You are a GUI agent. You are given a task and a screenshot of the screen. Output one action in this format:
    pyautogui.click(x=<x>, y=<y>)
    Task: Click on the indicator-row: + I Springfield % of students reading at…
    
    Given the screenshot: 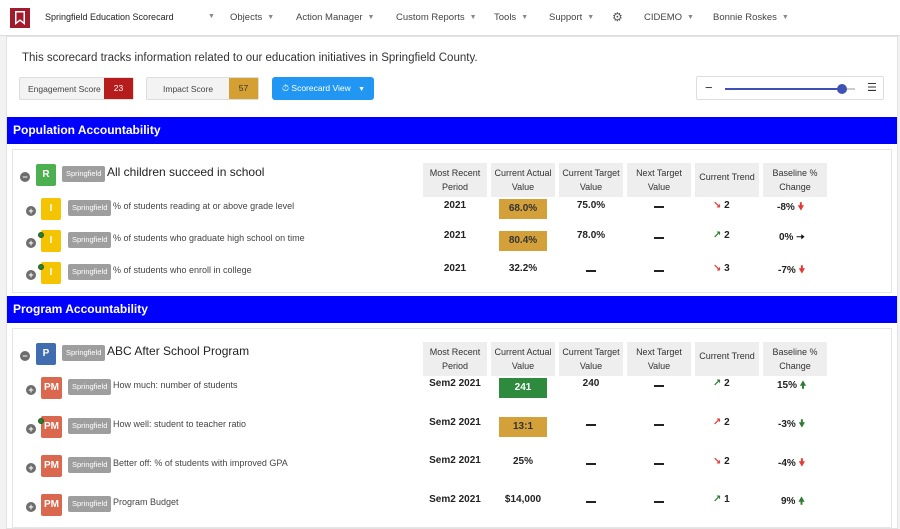 What is the action you would take?
    pyautogui.click(x=453, y=213)
    